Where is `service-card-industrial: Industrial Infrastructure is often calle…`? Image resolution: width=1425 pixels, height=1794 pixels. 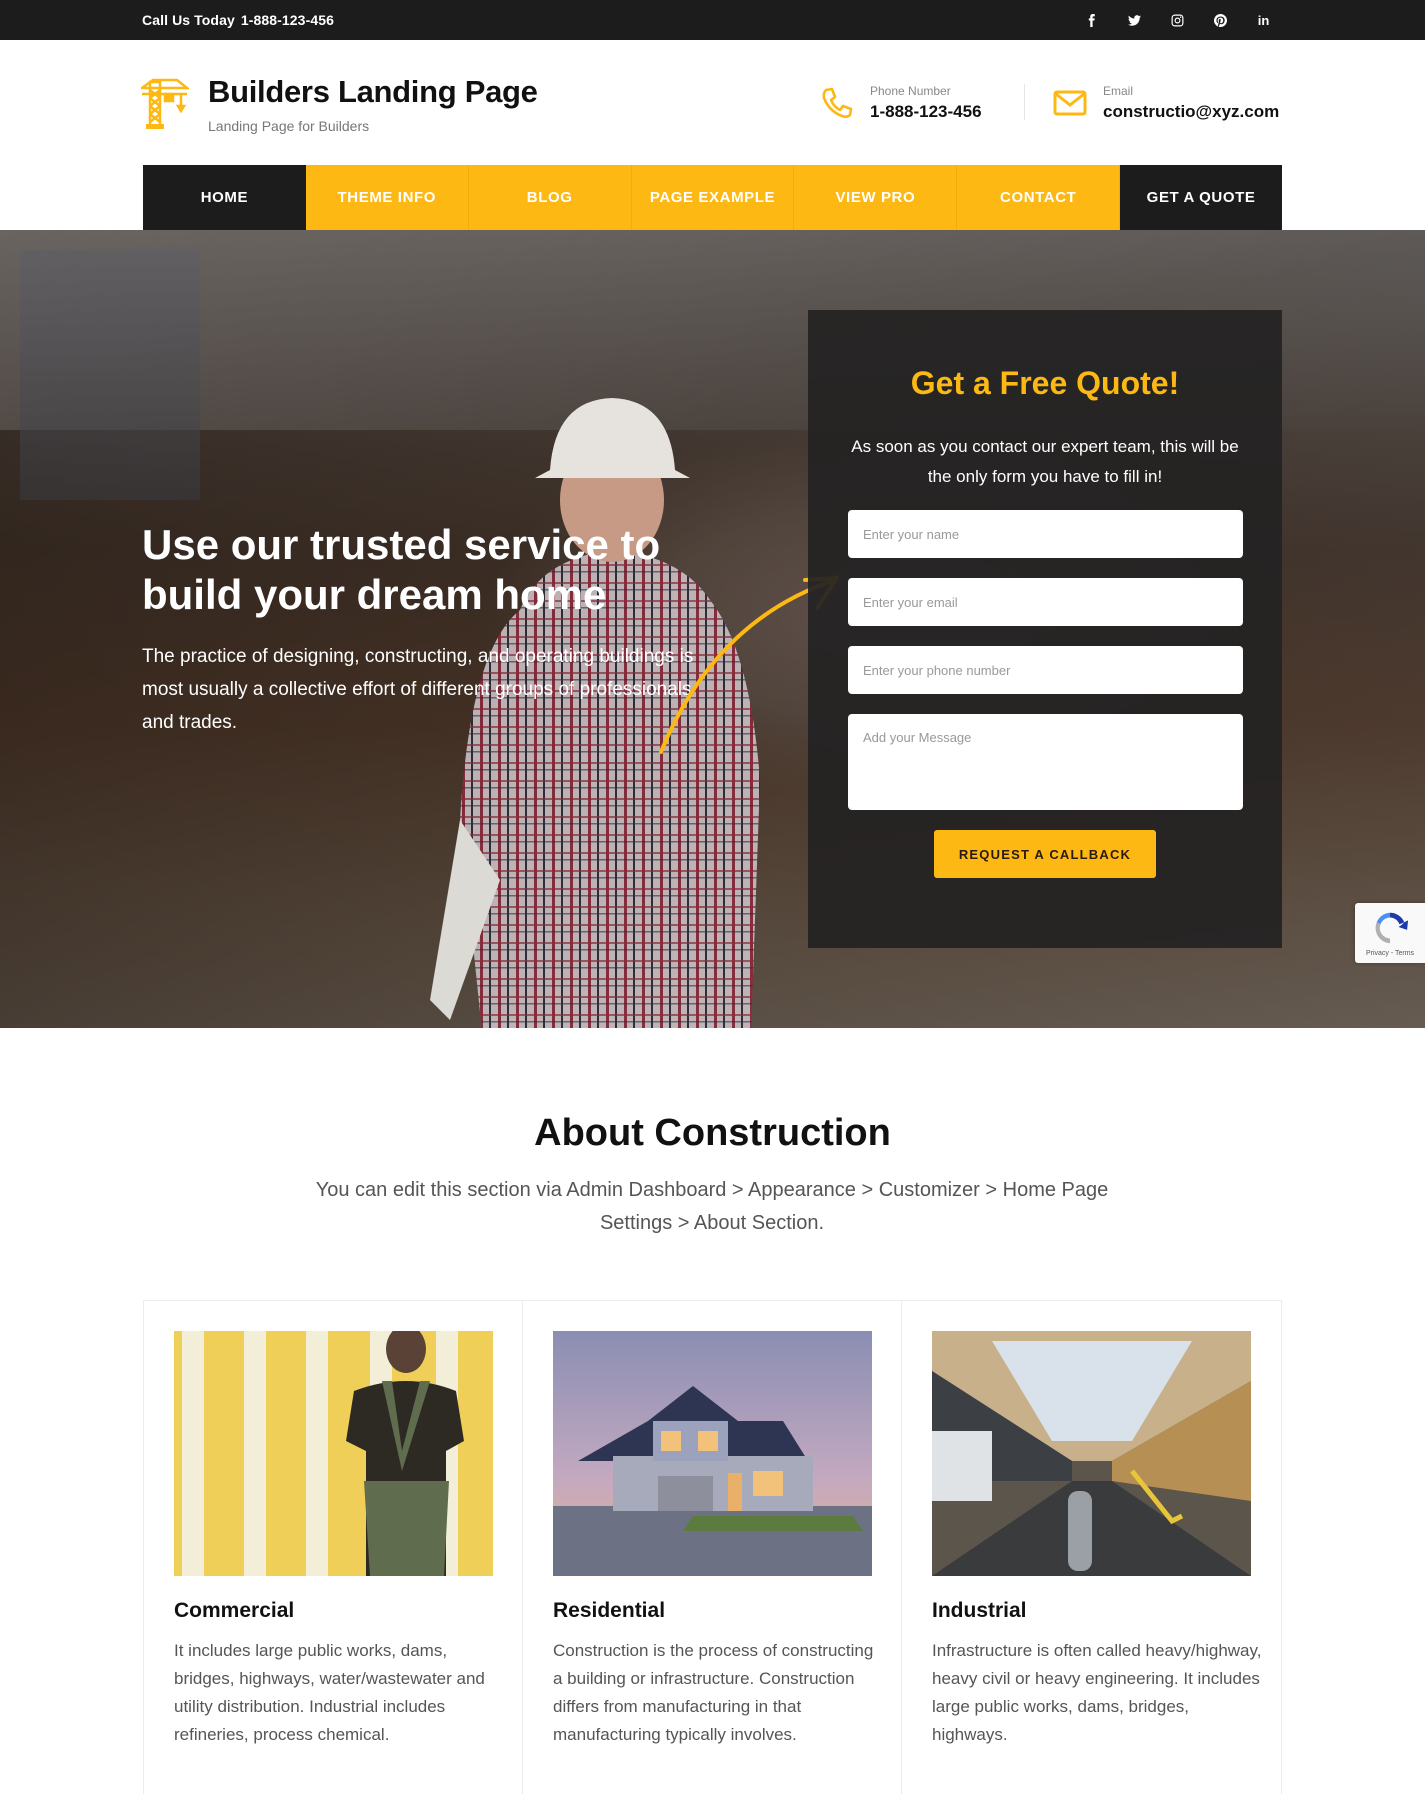 service-card-industrial: Industrial Infrastructure is often calle… is located at coordinates (1091, 1547).